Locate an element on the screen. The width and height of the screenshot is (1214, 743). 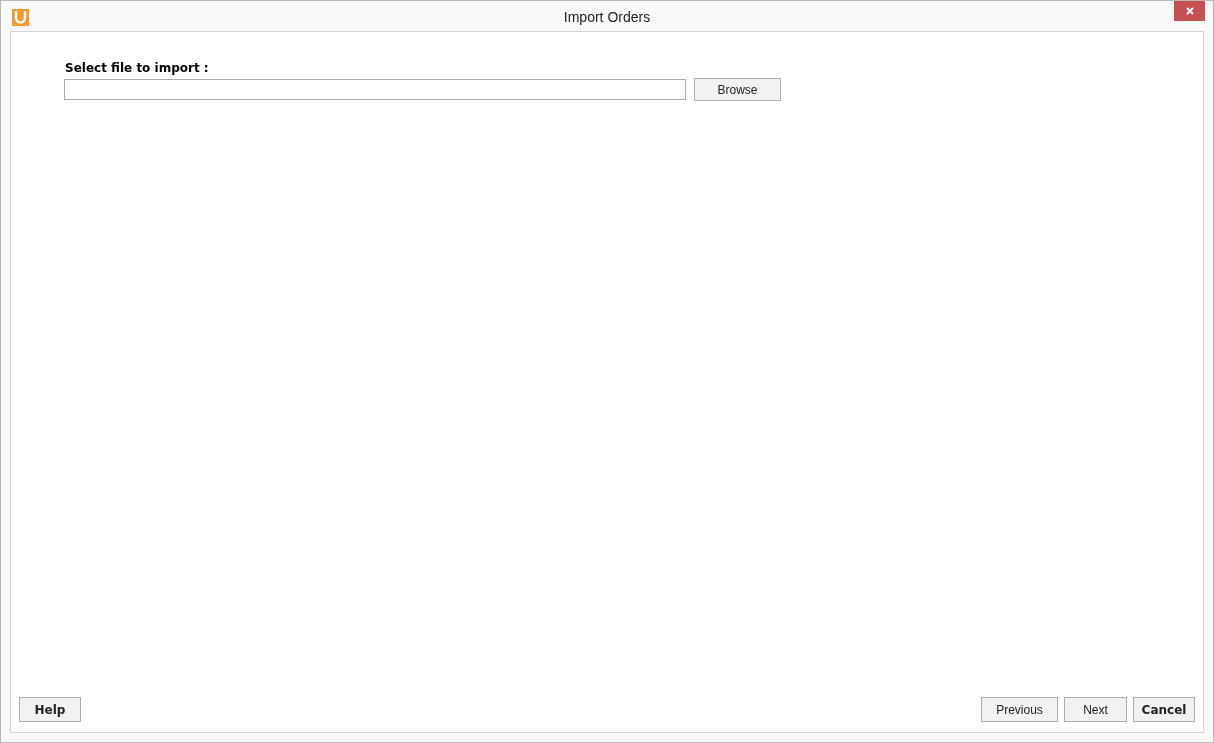
field-label: Select file to import : is located at coordinates (137, 68).